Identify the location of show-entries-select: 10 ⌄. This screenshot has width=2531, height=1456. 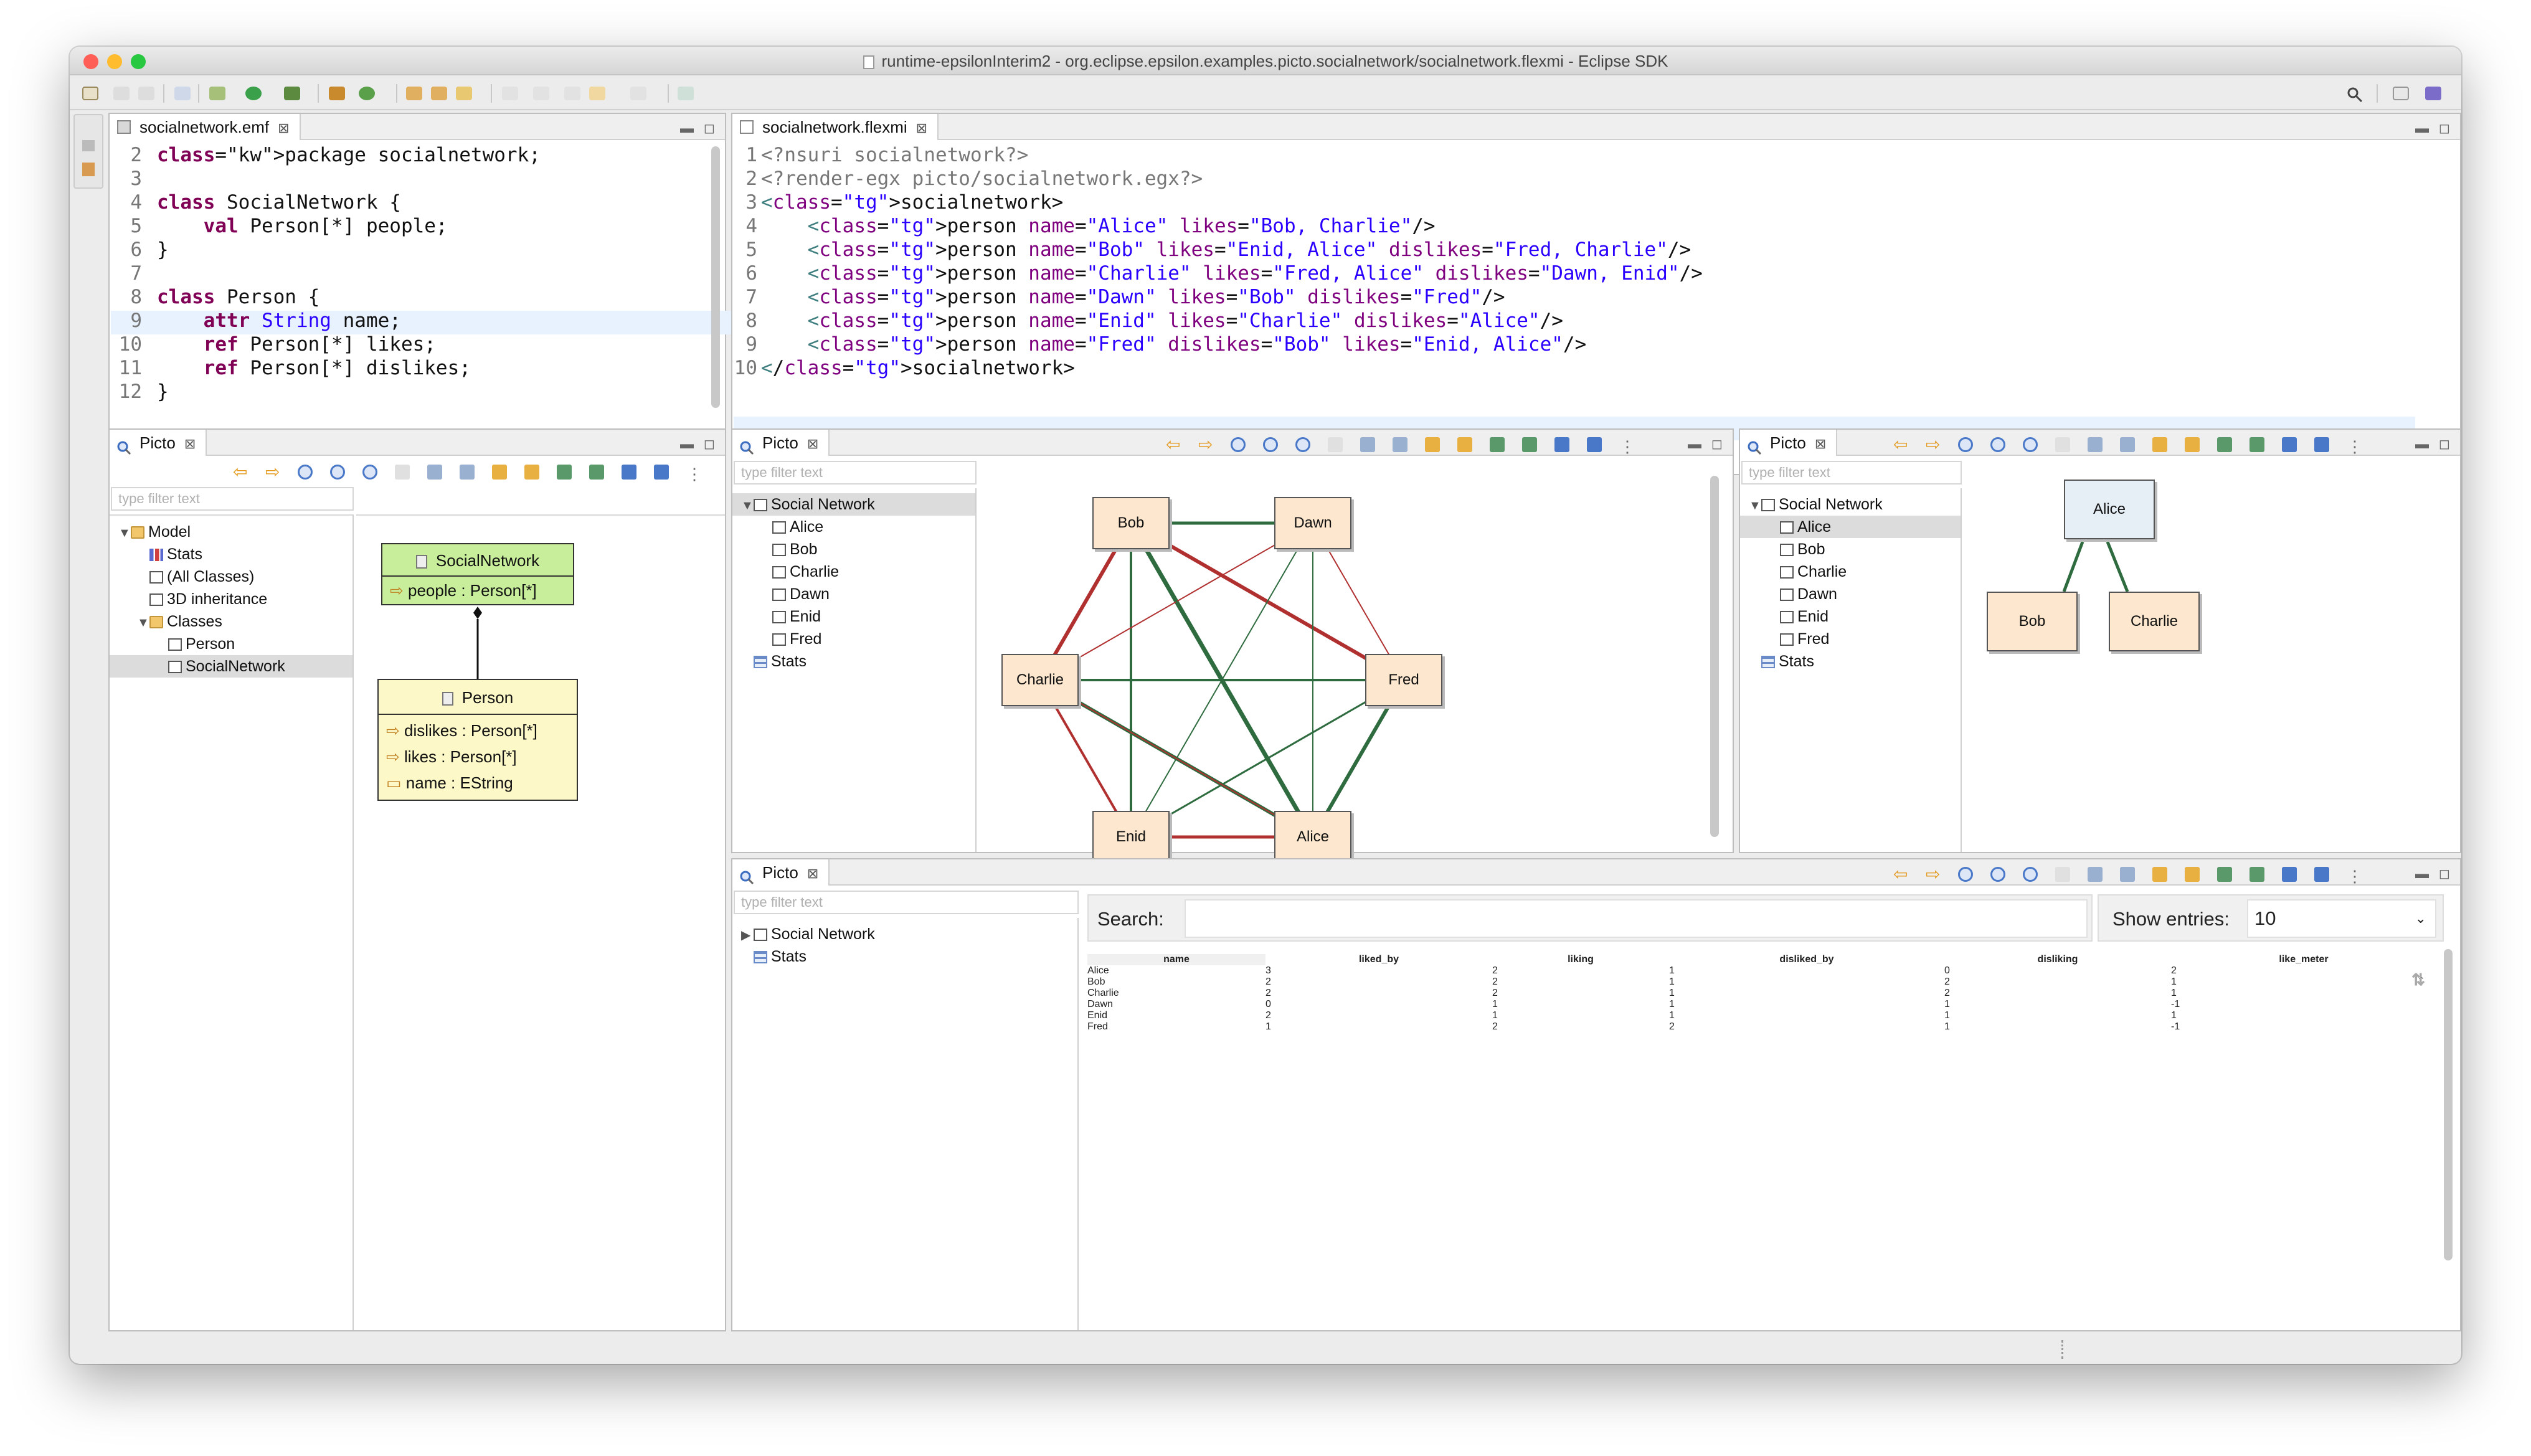
(2341, 919).